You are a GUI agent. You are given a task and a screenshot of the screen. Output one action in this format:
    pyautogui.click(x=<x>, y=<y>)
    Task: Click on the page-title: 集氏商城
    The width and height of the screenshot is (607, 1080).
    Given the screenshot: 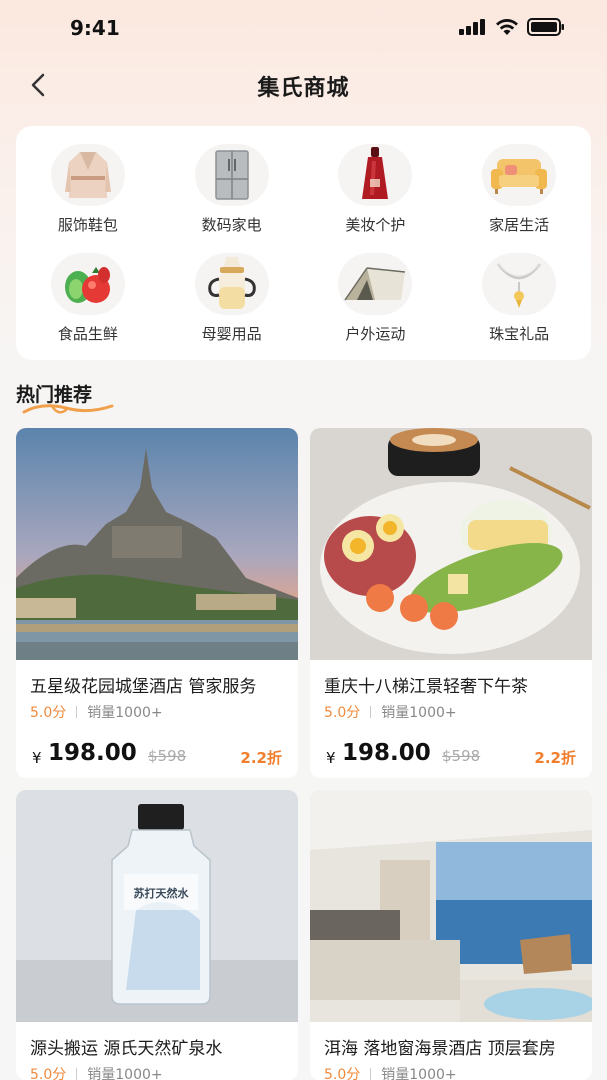 What is the action you would take?
    pyautogui.click(x=303, y=88)
    